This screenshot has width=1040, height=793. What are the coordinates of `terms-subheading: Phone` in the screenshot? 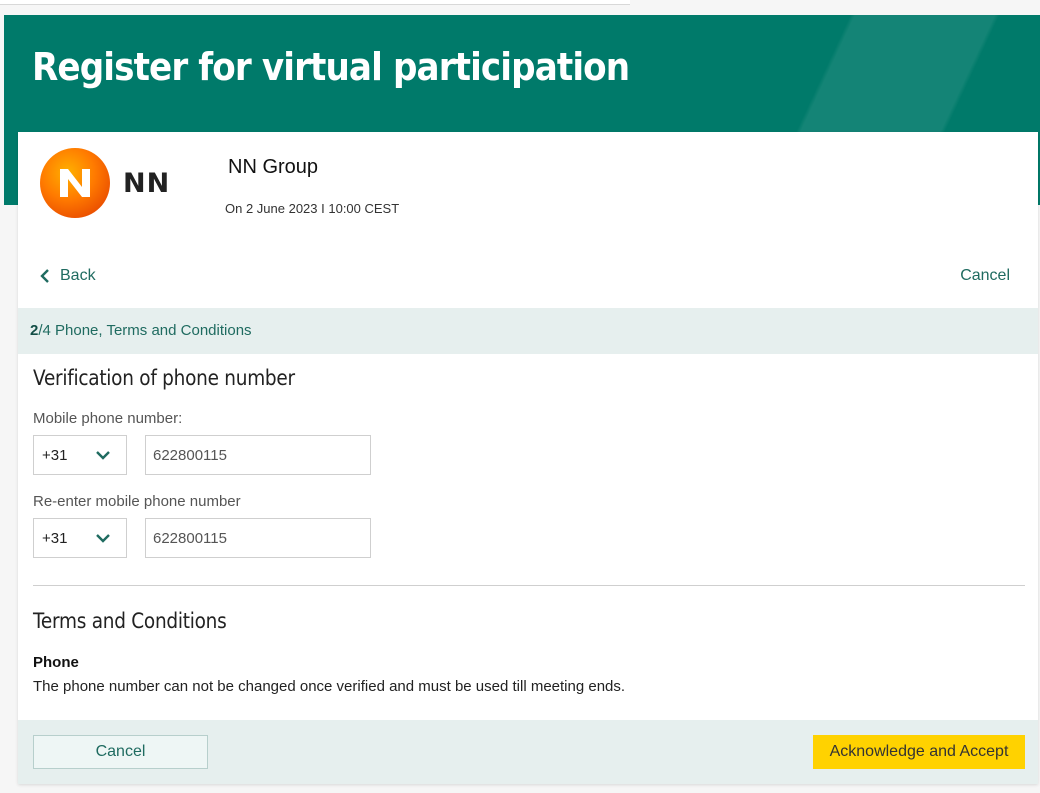 It's located at (56, 662).